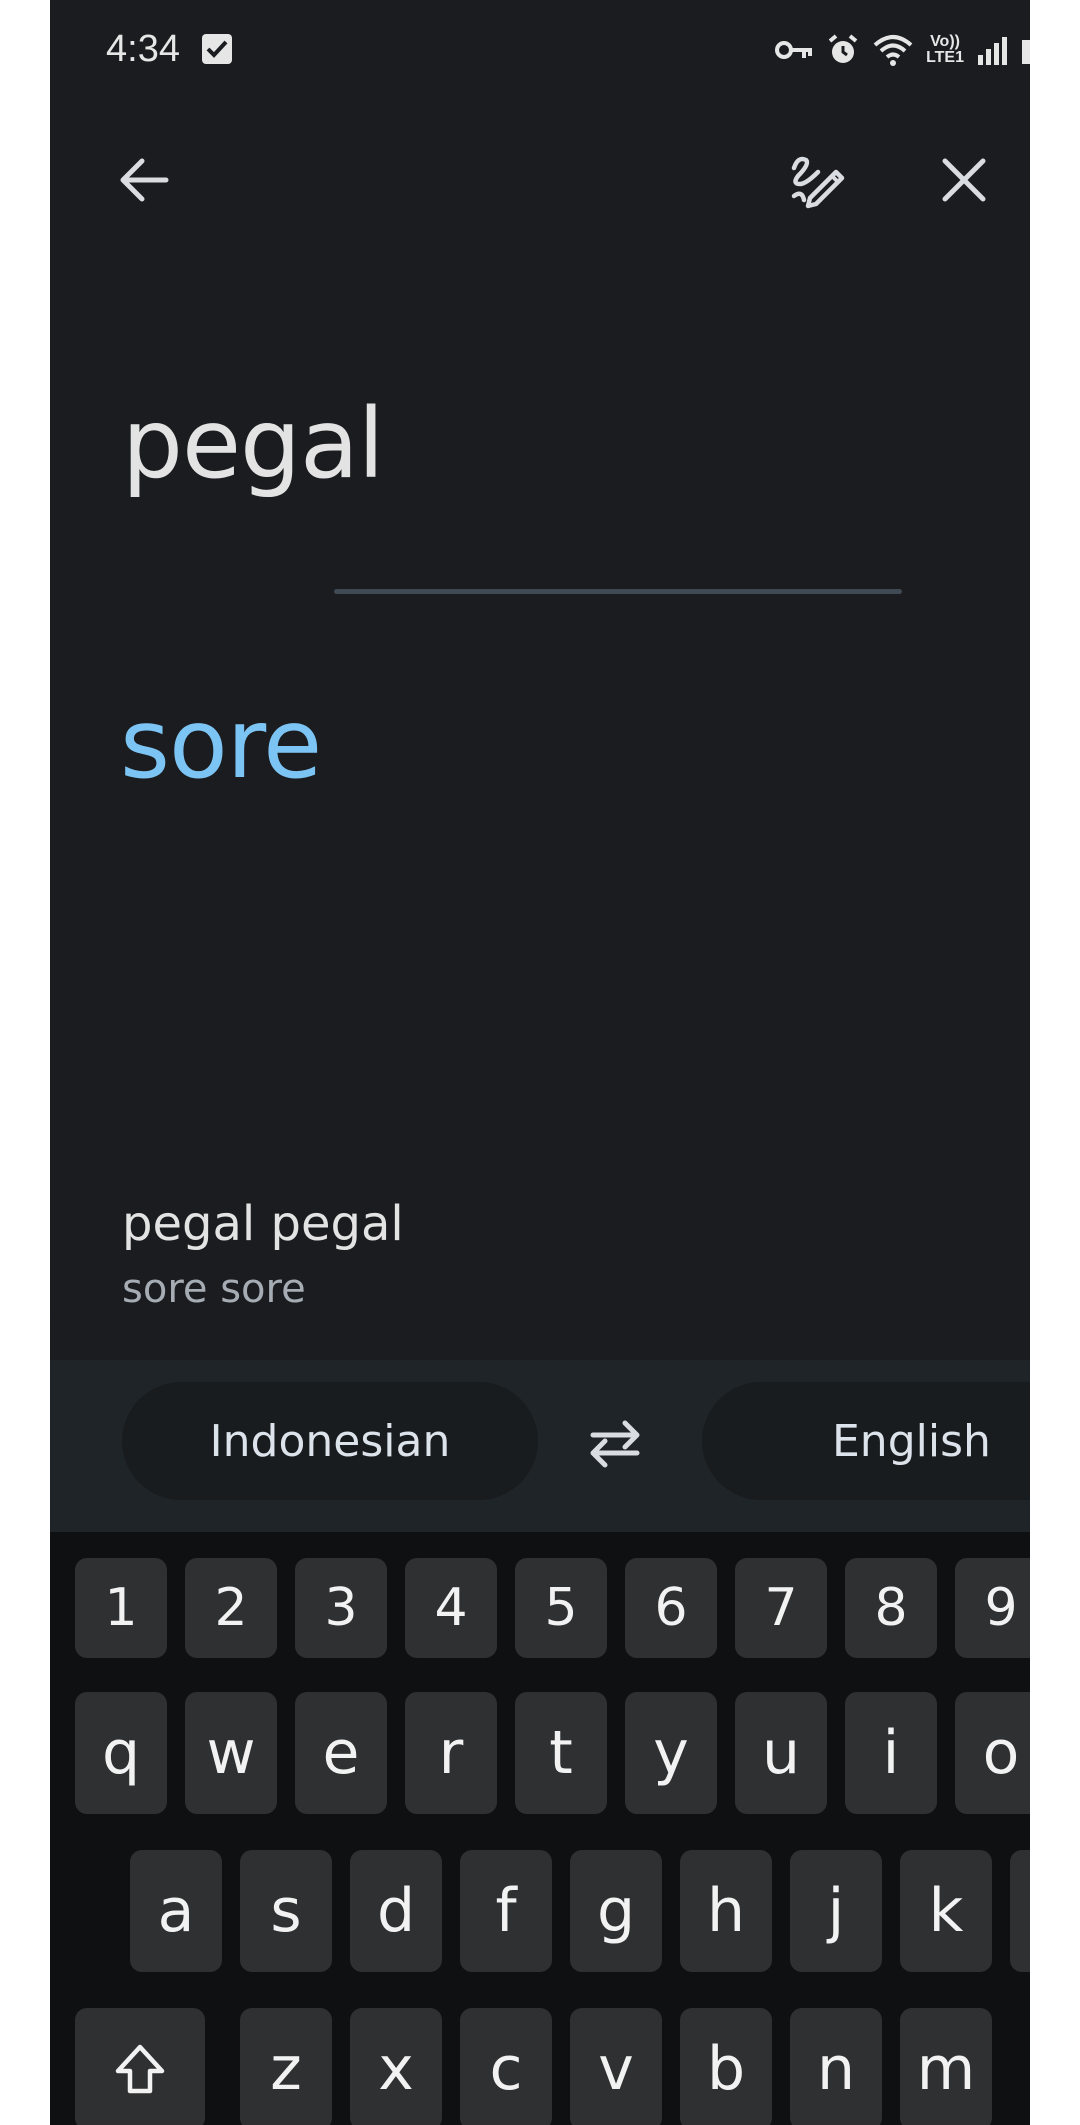 This screenshot has width=1080, height=2125. Describe the element at coordinates (263, 1254) in the screenshot. I see `suggestion-item: pegal pegal sore sore` at that location.